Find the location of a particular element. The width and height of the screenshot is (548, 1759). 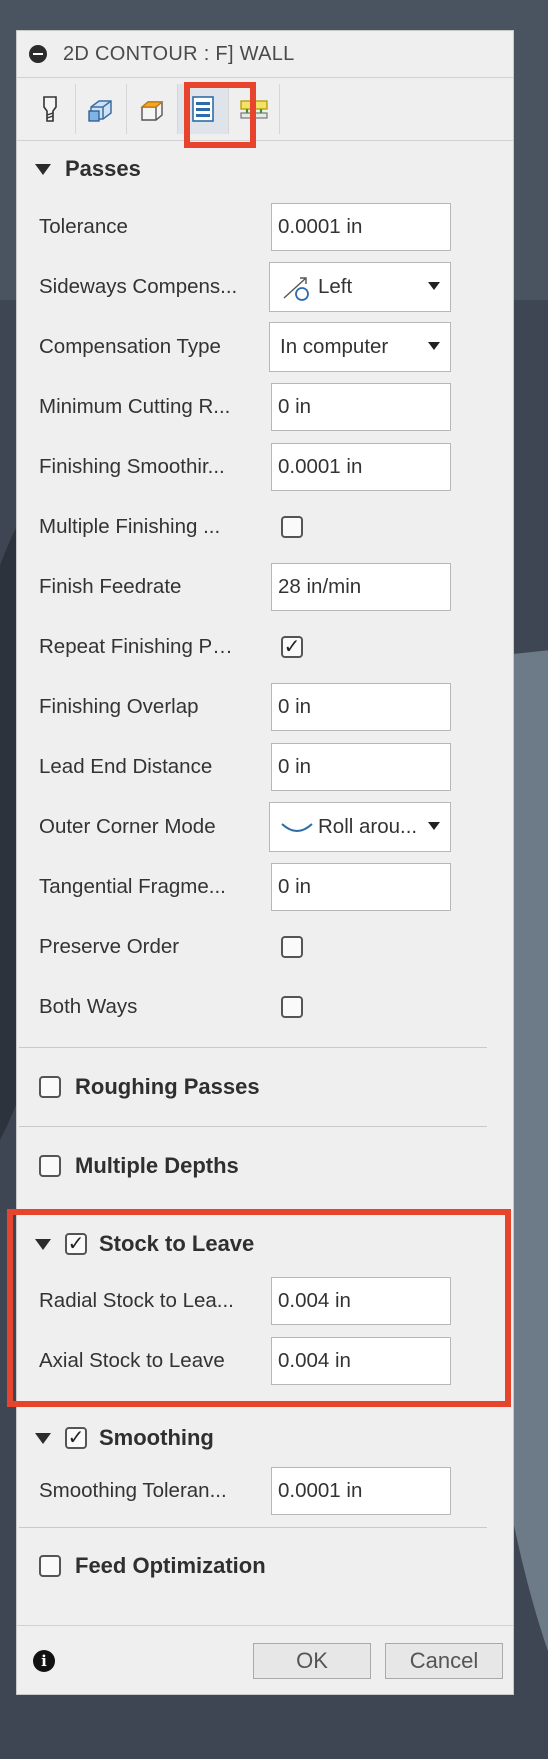

finishing-overlap-label: Finishing Overlap is located at coordinates (119, 706).